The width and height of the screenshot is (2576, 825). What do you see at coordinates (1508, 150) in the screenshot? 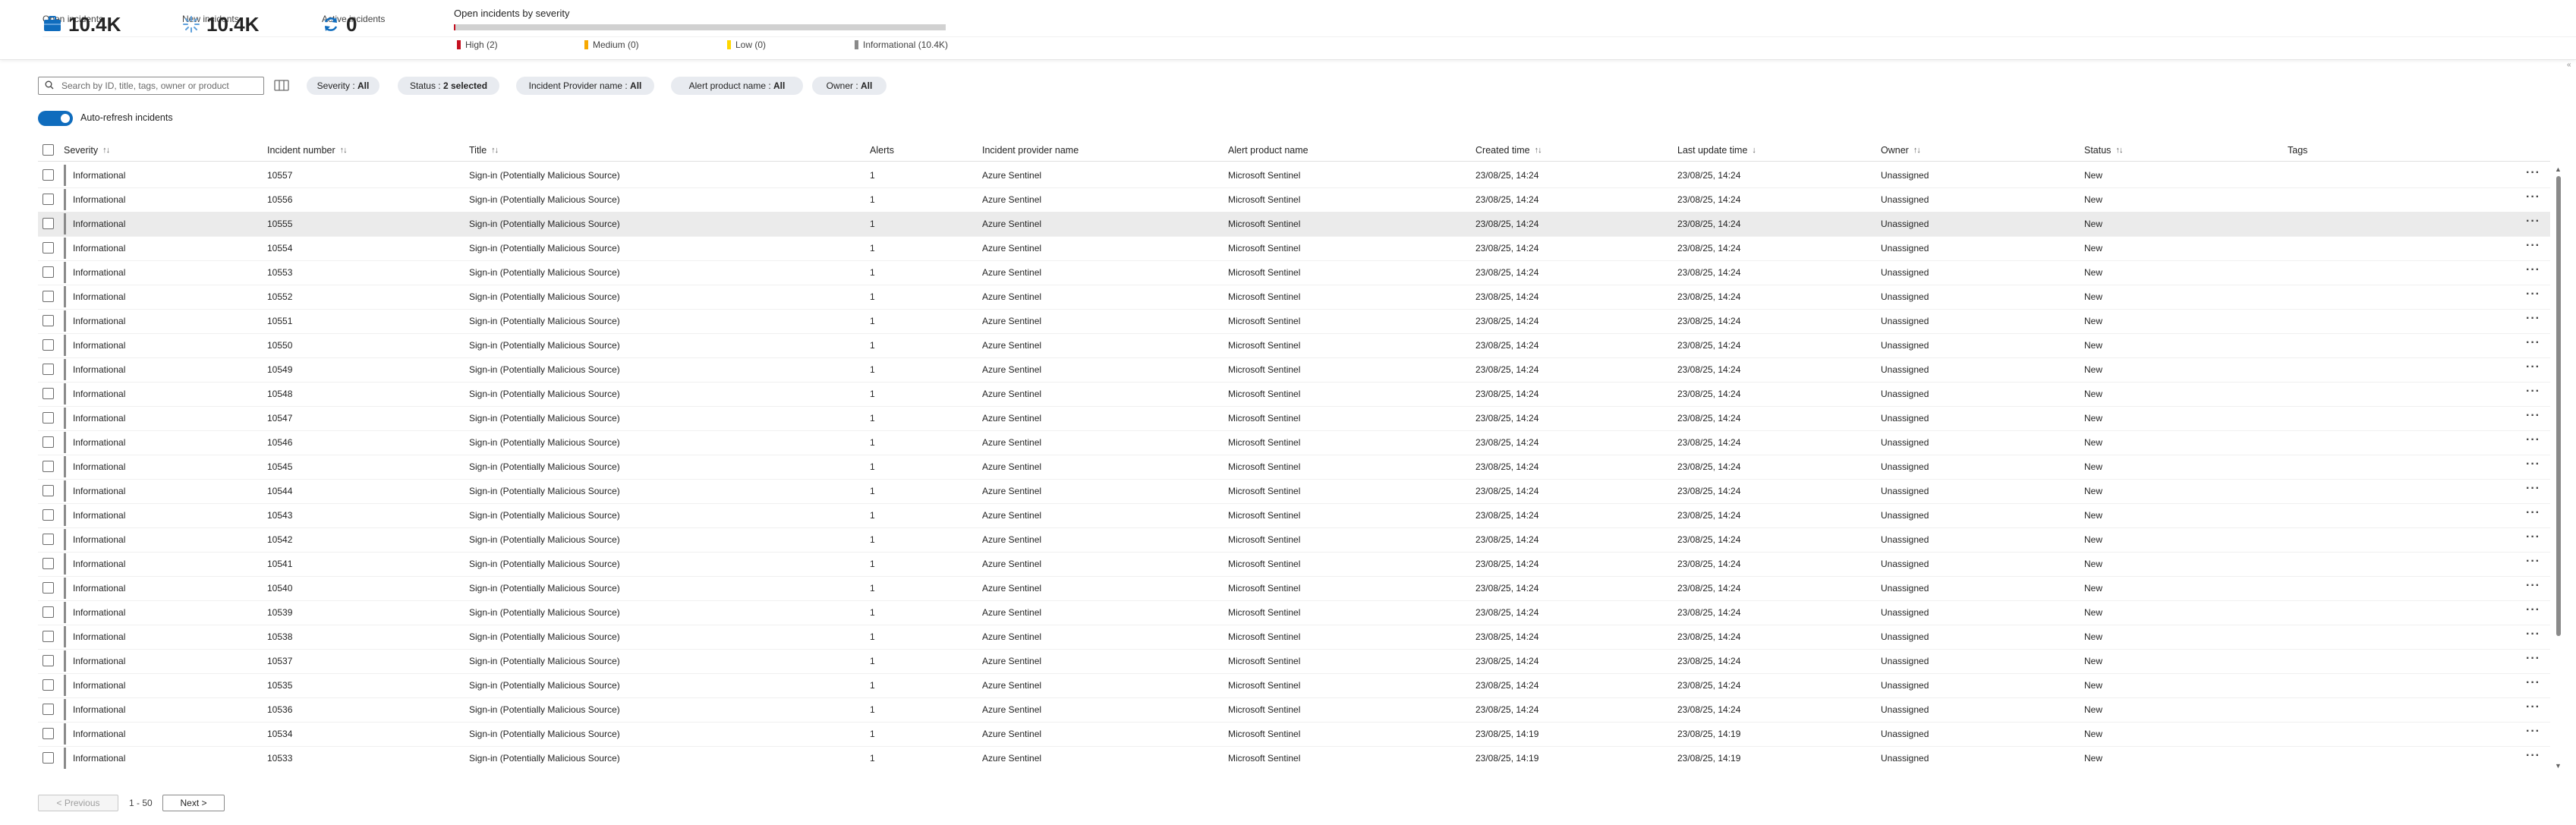
I see `col-created-time: Created time ↑↓` at bounding box center [1508, 150].